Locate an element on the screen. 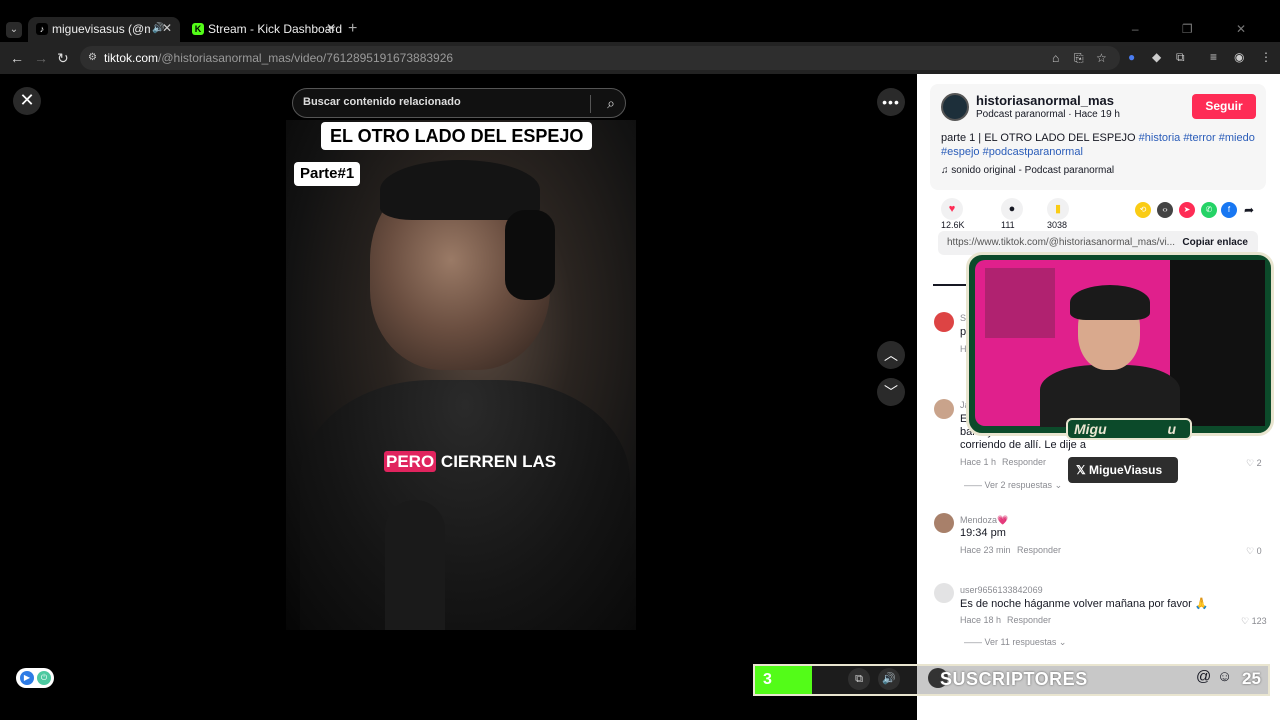  divider is located at coordinates (590, 104).